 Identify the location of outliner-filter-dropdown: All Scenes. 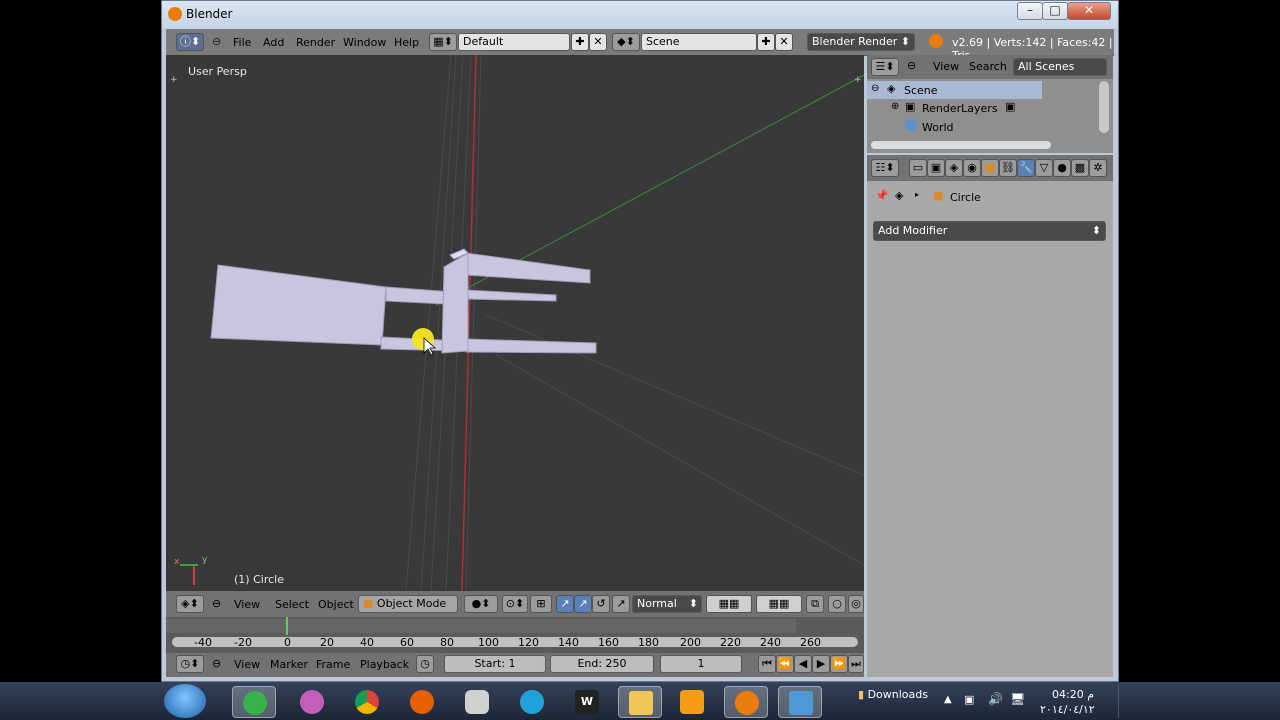
(1060, 67).